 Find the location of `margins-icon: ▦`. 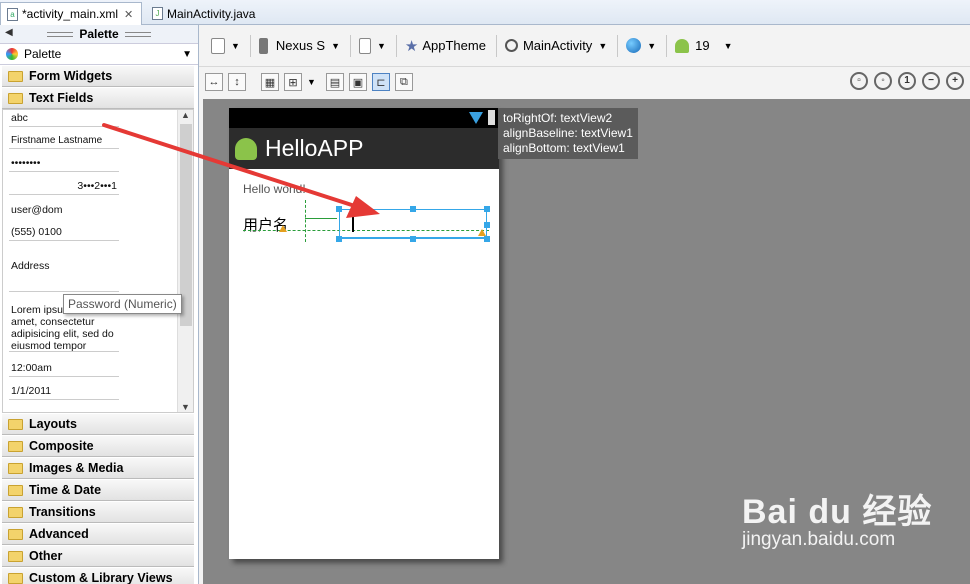

margins-icon: ▦ is located at coordinates (270, 82).